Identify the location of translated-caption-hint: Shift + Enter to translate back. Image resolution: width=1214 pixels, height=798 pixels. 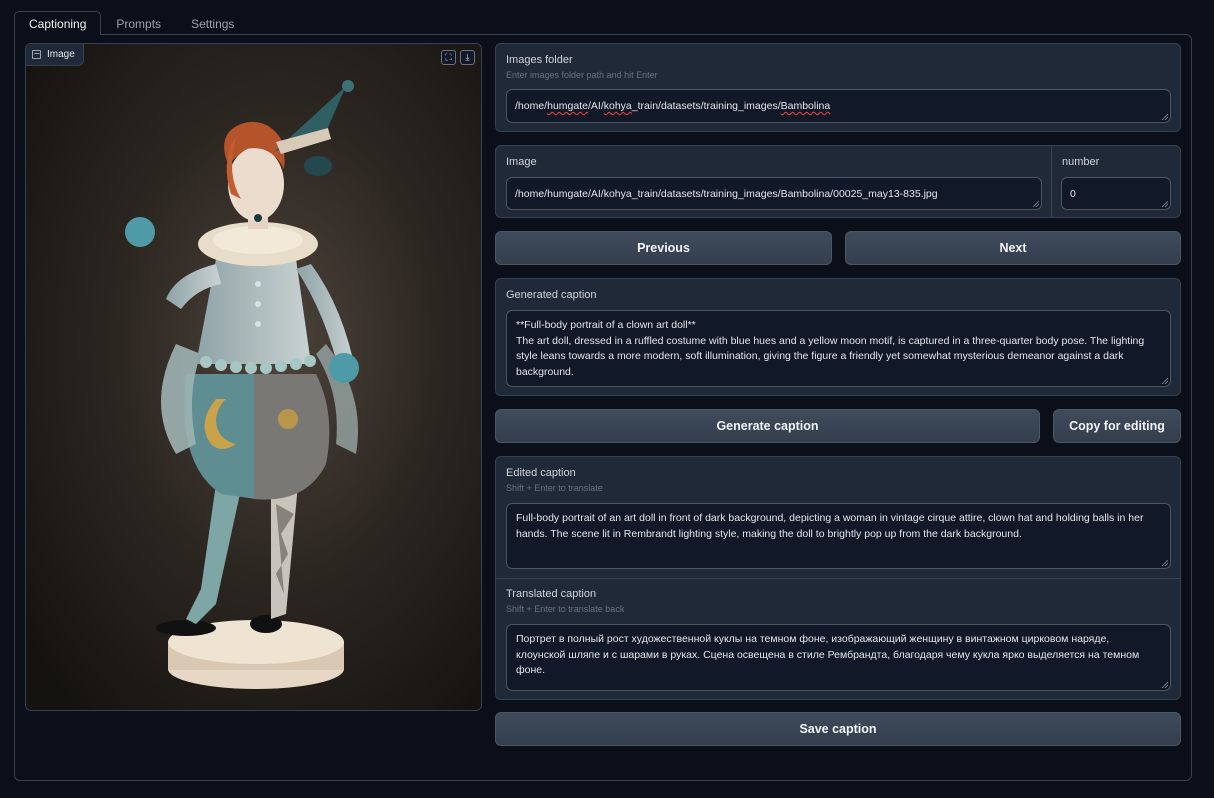
(565, 609).